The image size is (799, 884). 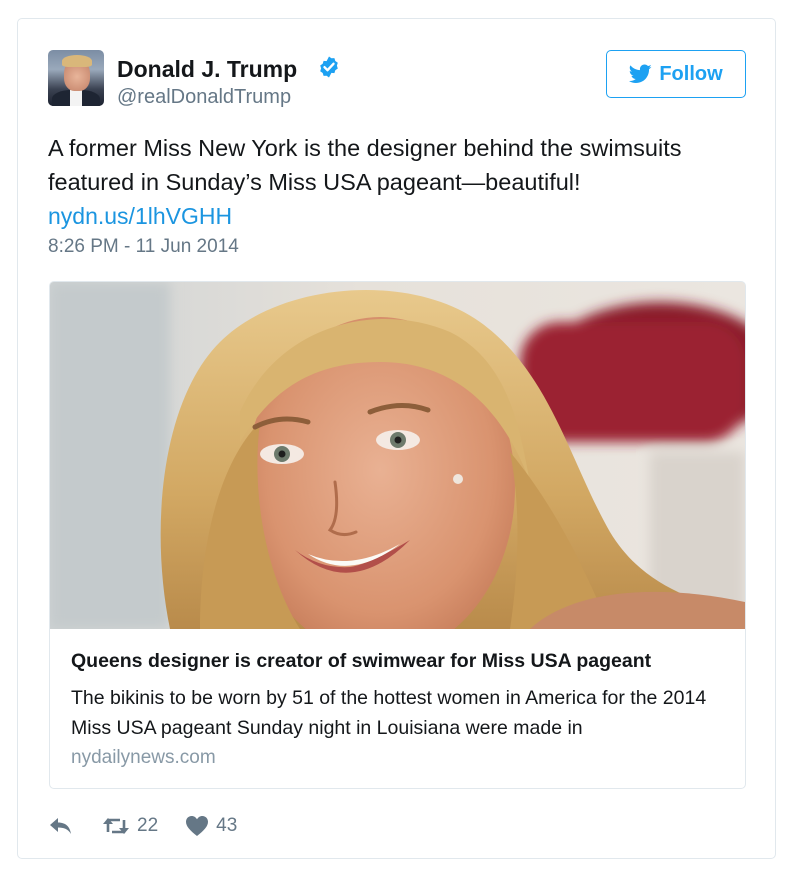 What do you see at coordinates (211, 826) in the screenshot?
I see `like-button: 43` at bounding box center [211, 826].